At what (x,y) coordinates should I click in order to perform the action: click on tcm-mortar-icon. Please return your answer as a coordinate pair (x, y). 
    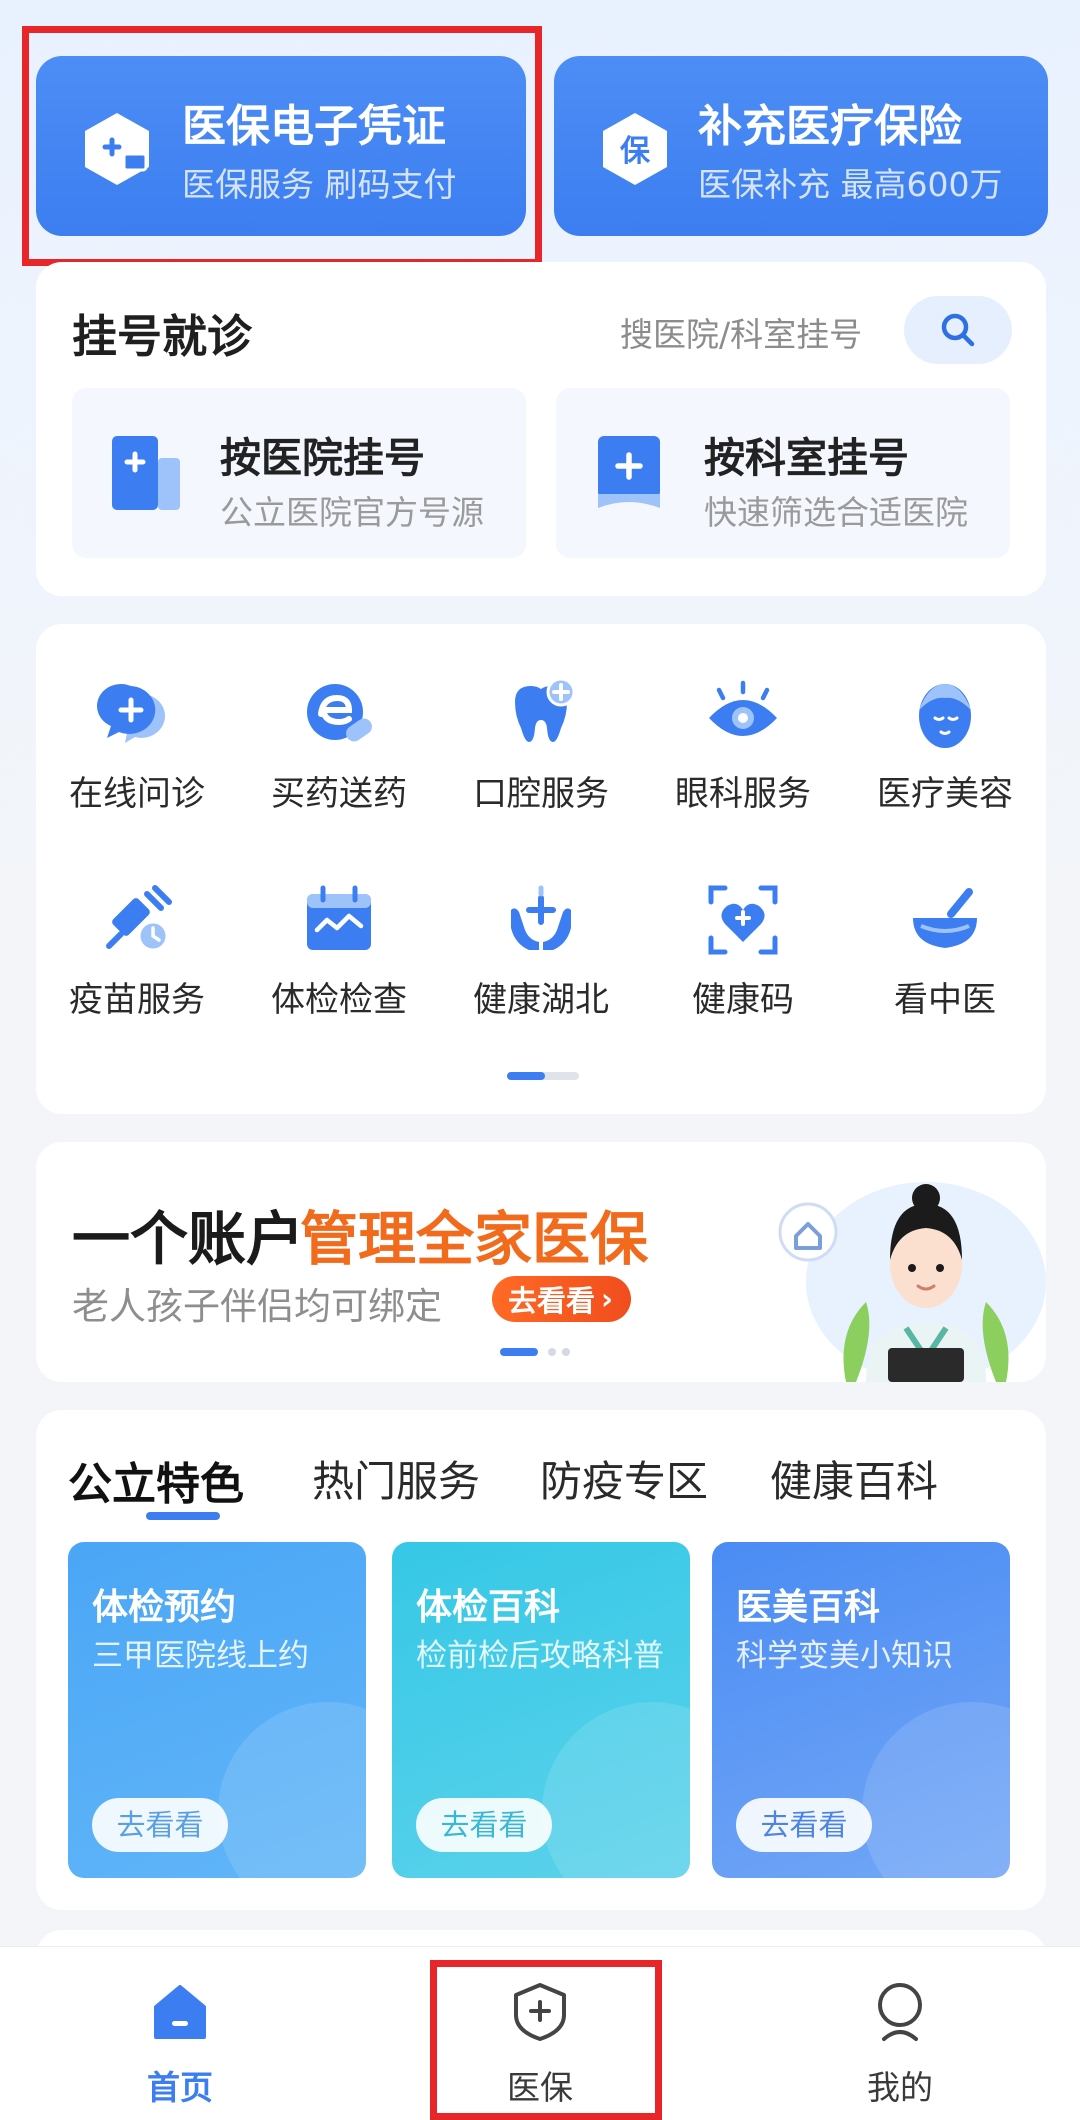
    Looking at the image, I should click on (945, 918).